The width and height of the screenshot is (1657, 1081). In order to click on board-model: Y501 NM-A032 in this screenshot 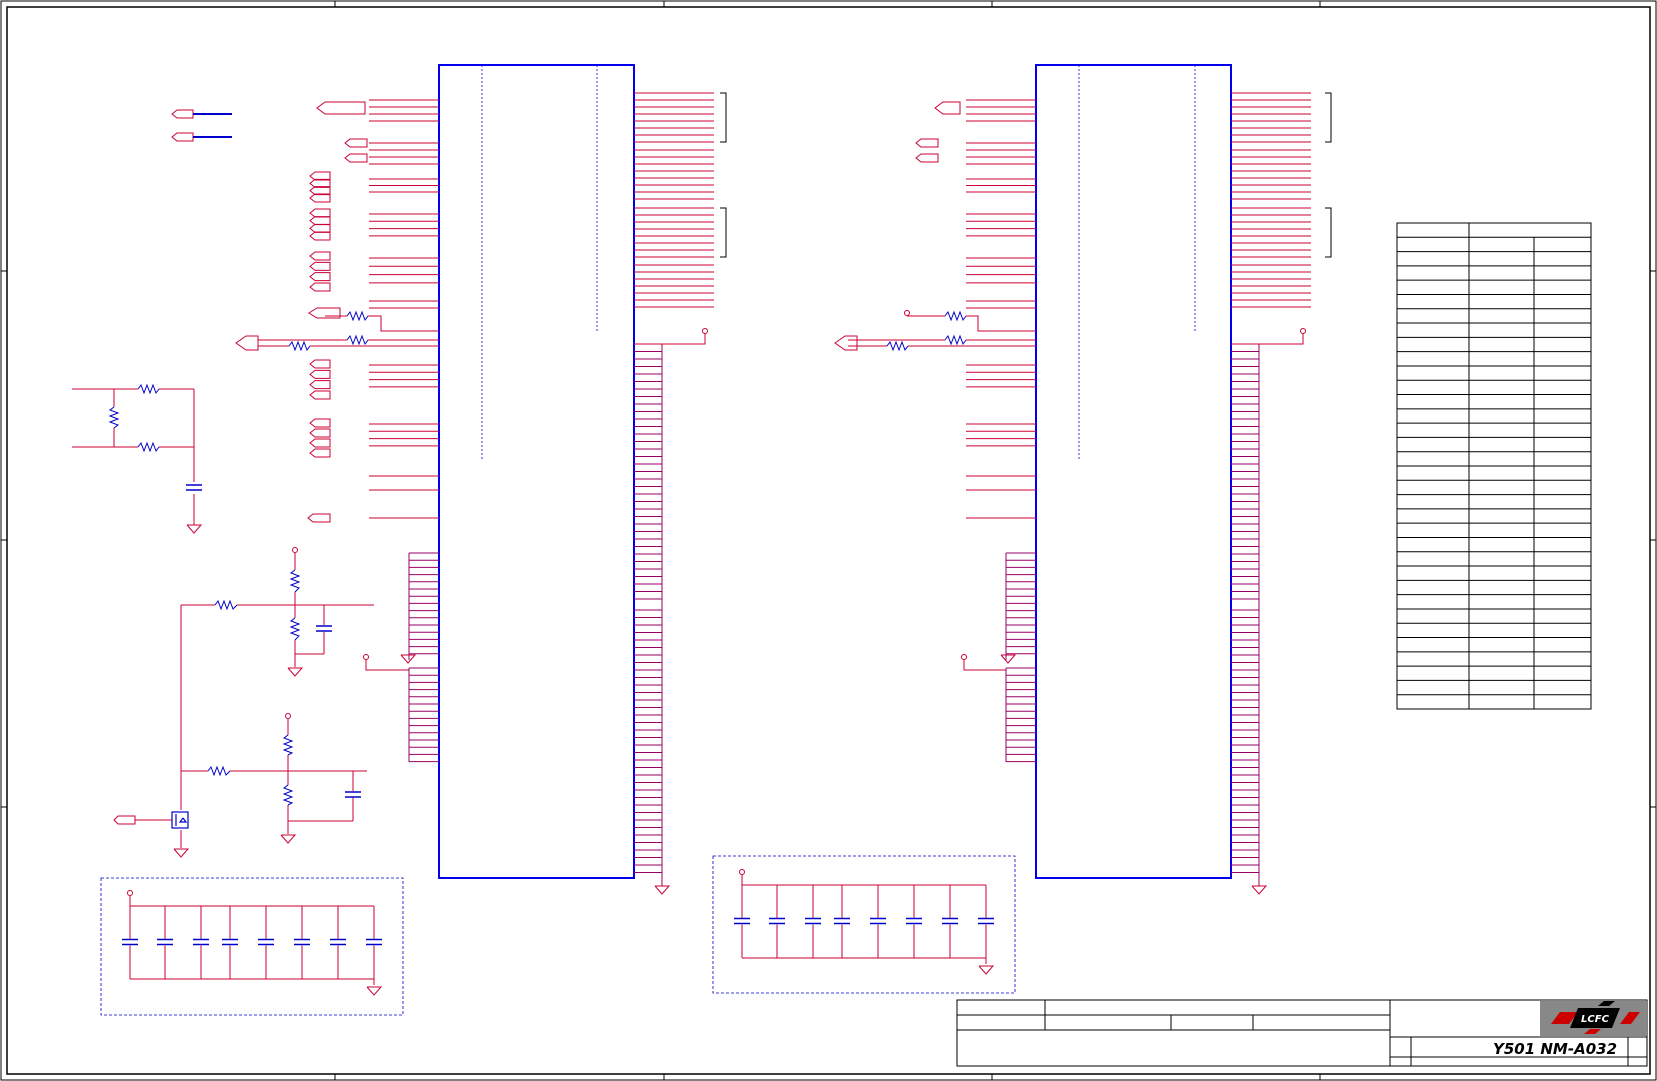, I will do `click(1555, 1049)`.